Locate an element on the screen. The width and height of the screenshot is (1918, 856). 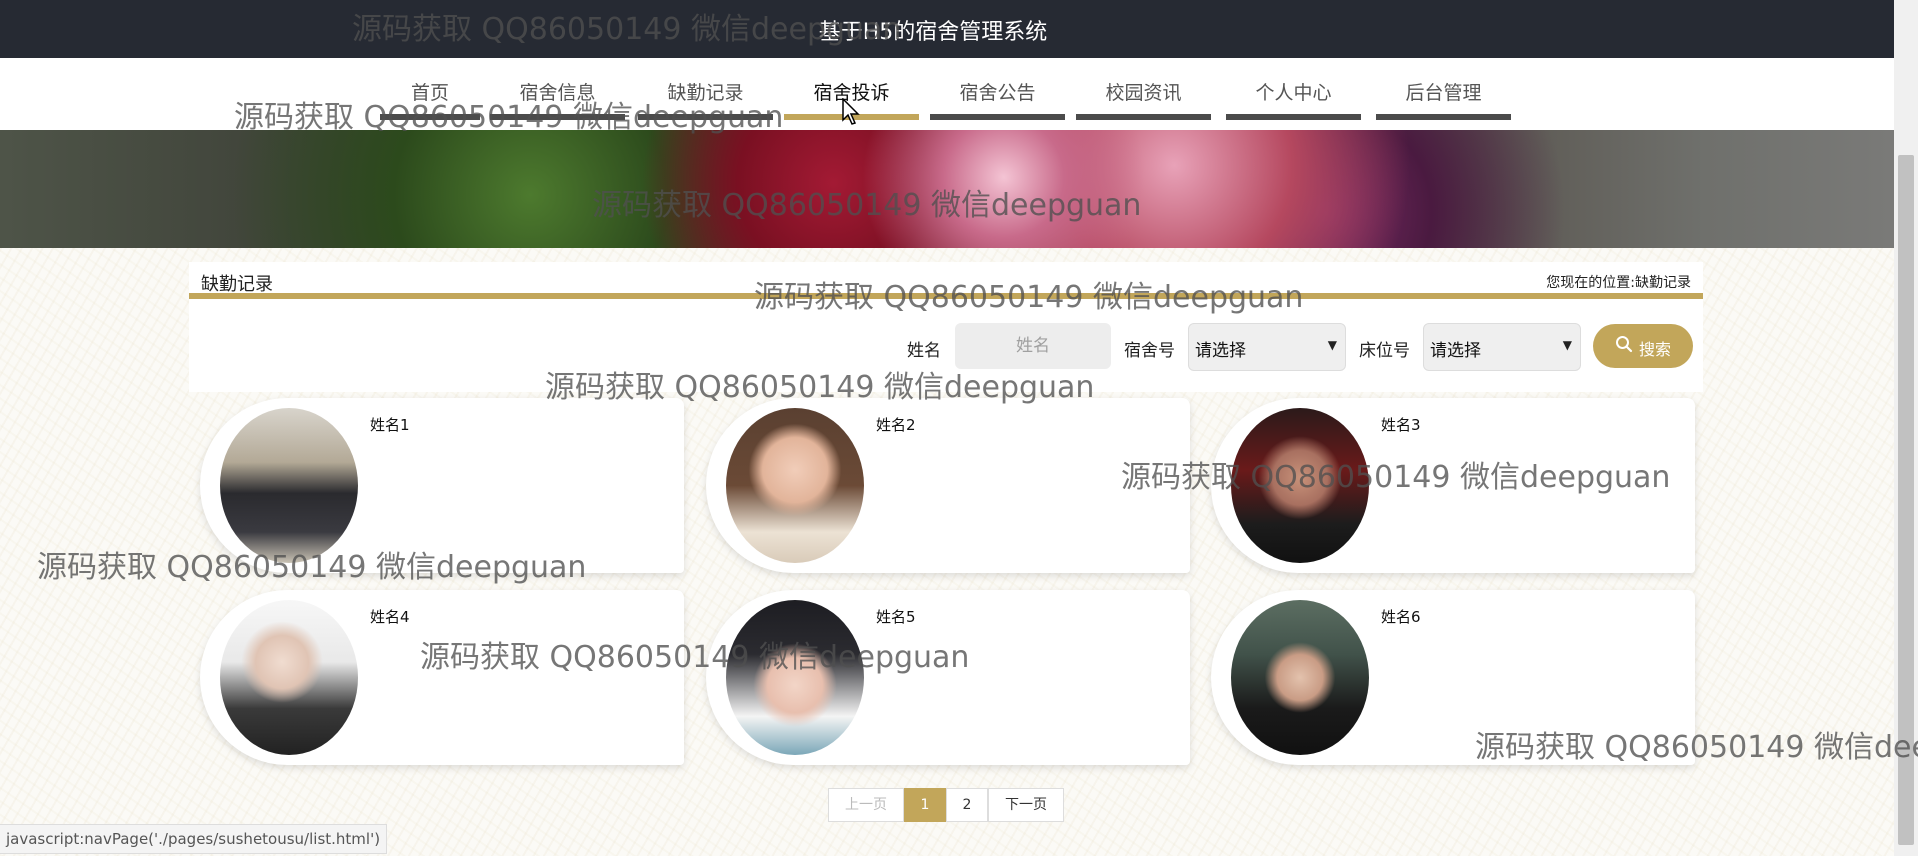
room-select-value: 请选择 is located at coordinates (1220, 351).